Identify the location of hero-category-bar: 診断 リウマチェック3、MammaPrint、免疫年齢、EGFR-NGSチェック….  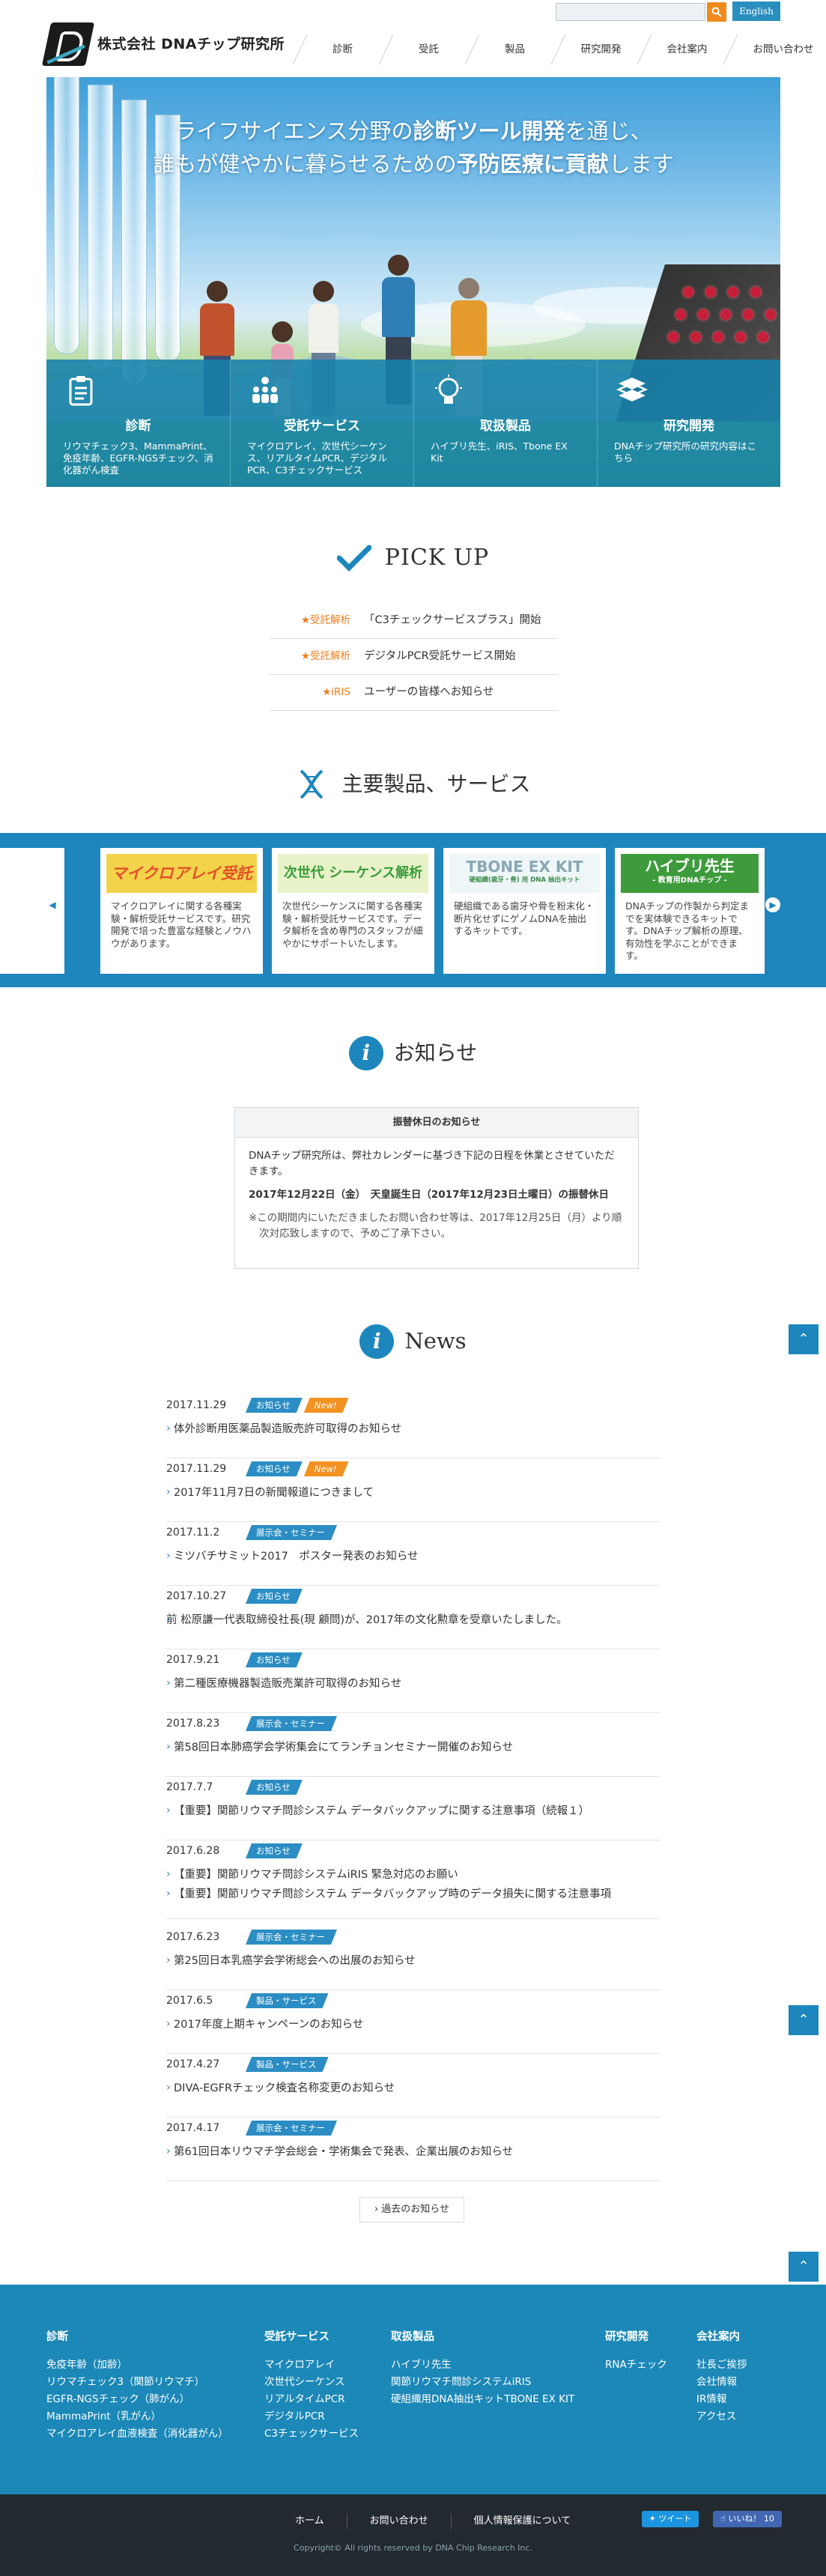
(413, 423).